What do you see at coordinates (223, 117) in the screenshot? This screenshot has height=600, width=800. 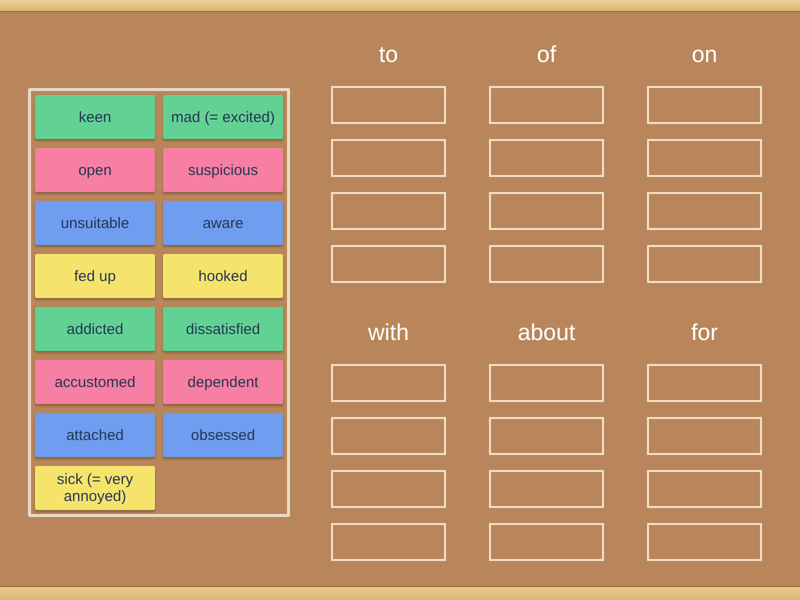 I see `word-card: mad (= excited)` at bounding box center [223, 117].